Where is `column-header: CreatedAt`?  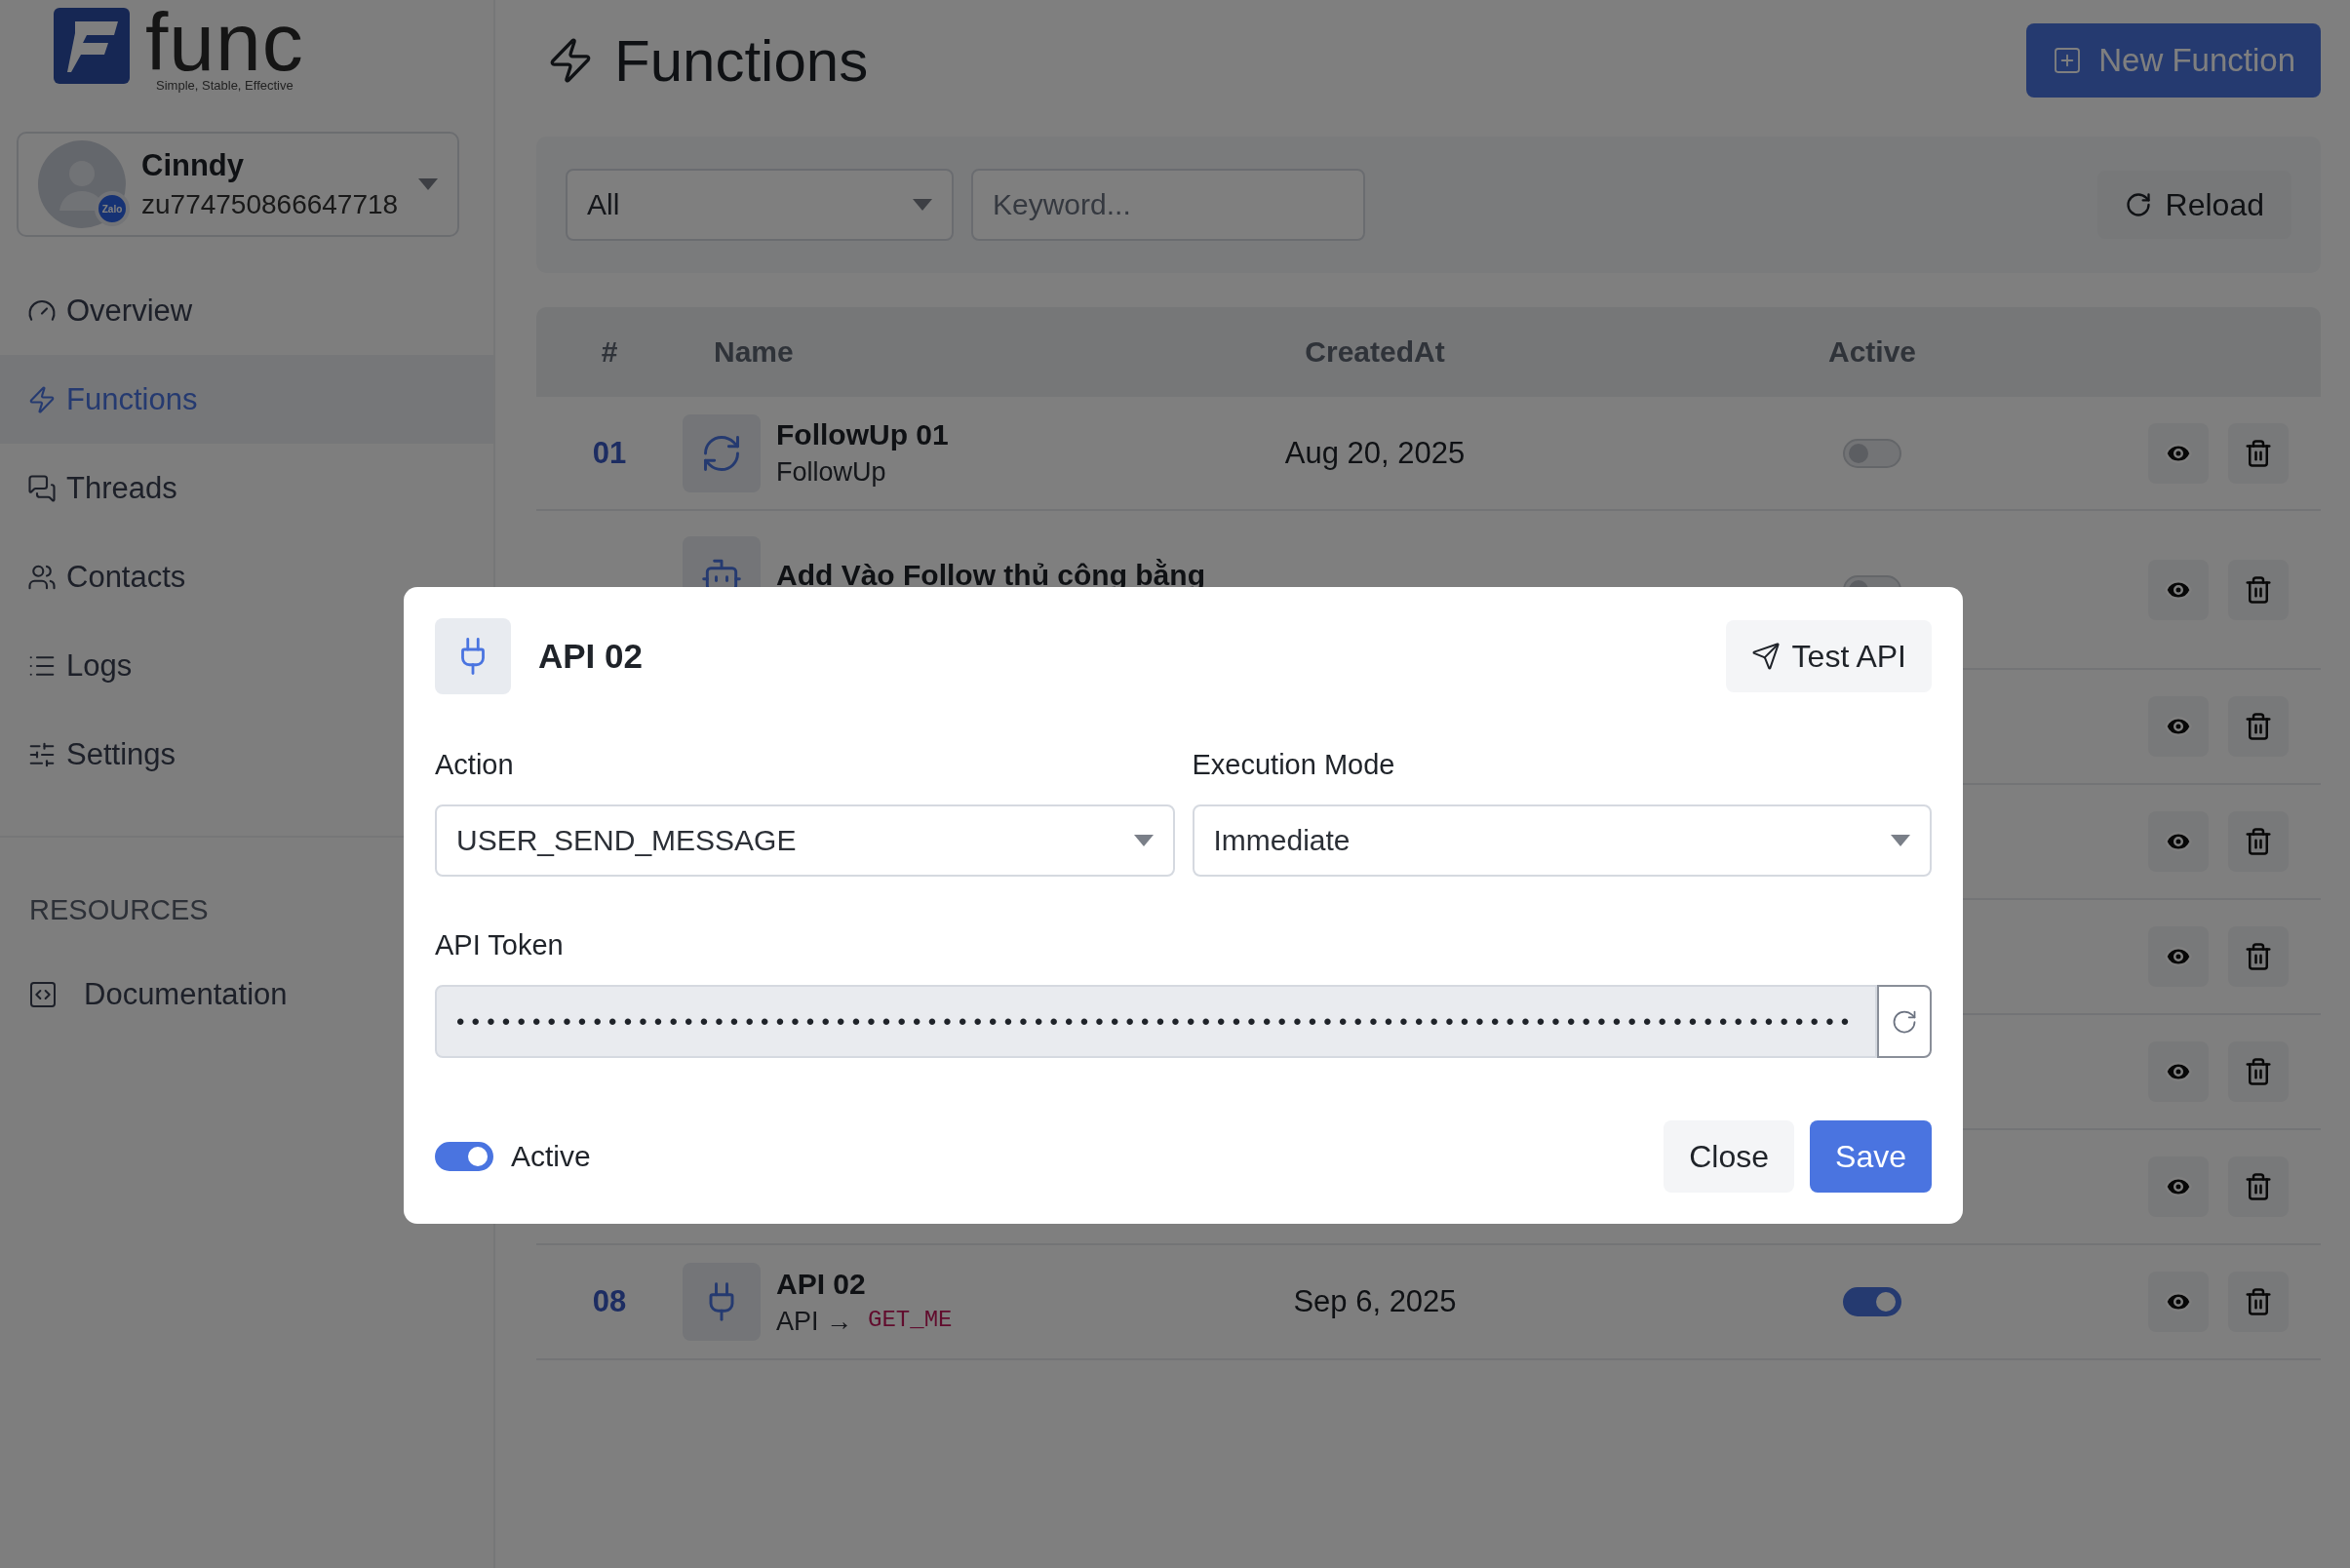 column-header: CreatedAt is located at coordinates (1375, 352).